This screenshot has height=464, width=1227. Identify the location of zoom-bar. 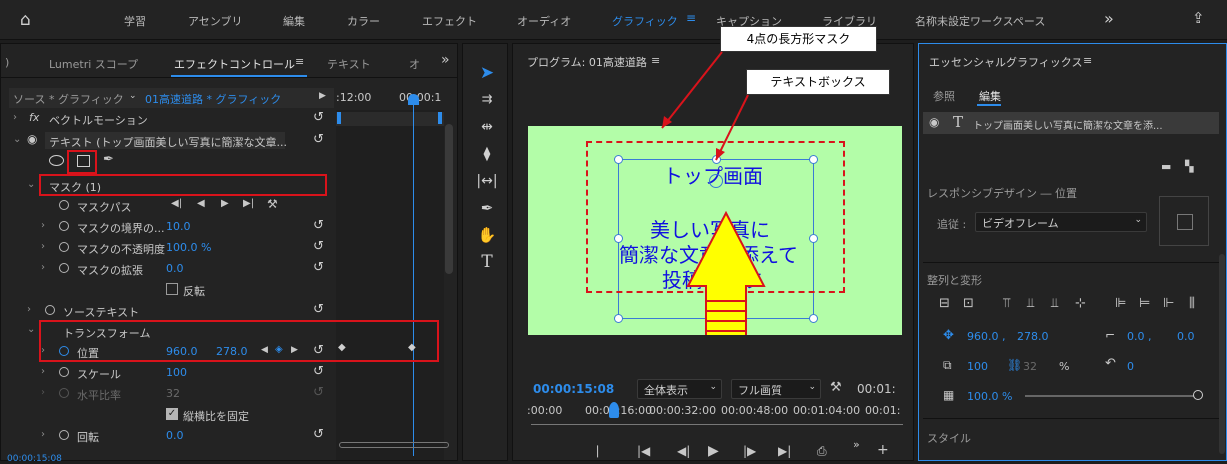
(717, 428).